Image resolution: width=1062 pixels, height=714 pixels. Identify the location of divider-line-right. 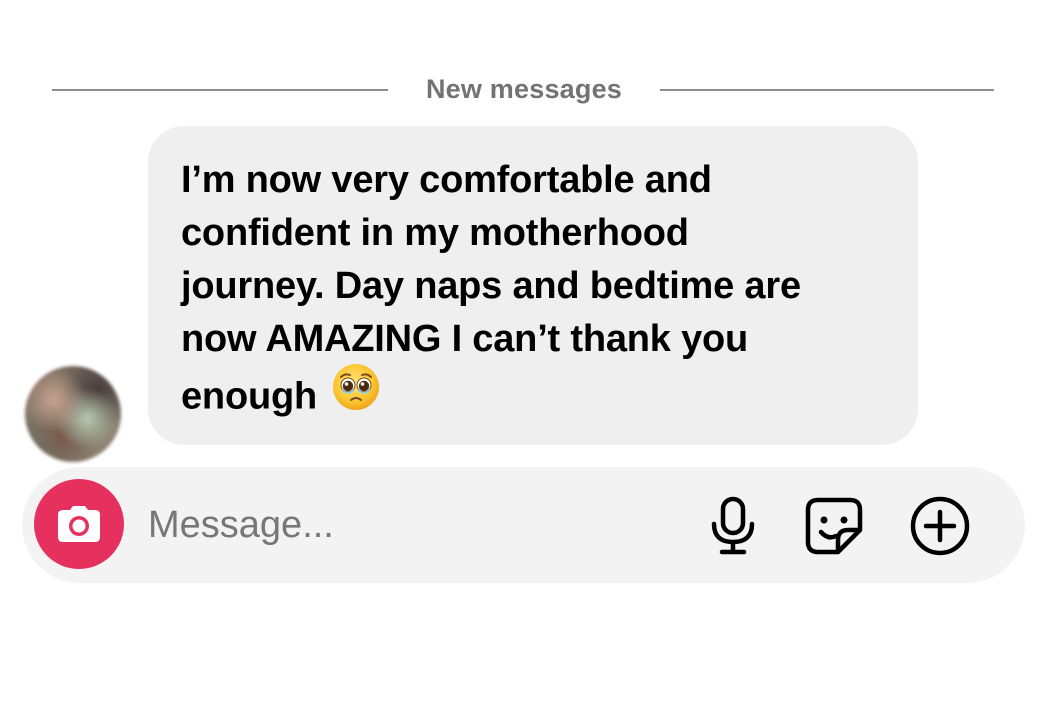
(827, 90).